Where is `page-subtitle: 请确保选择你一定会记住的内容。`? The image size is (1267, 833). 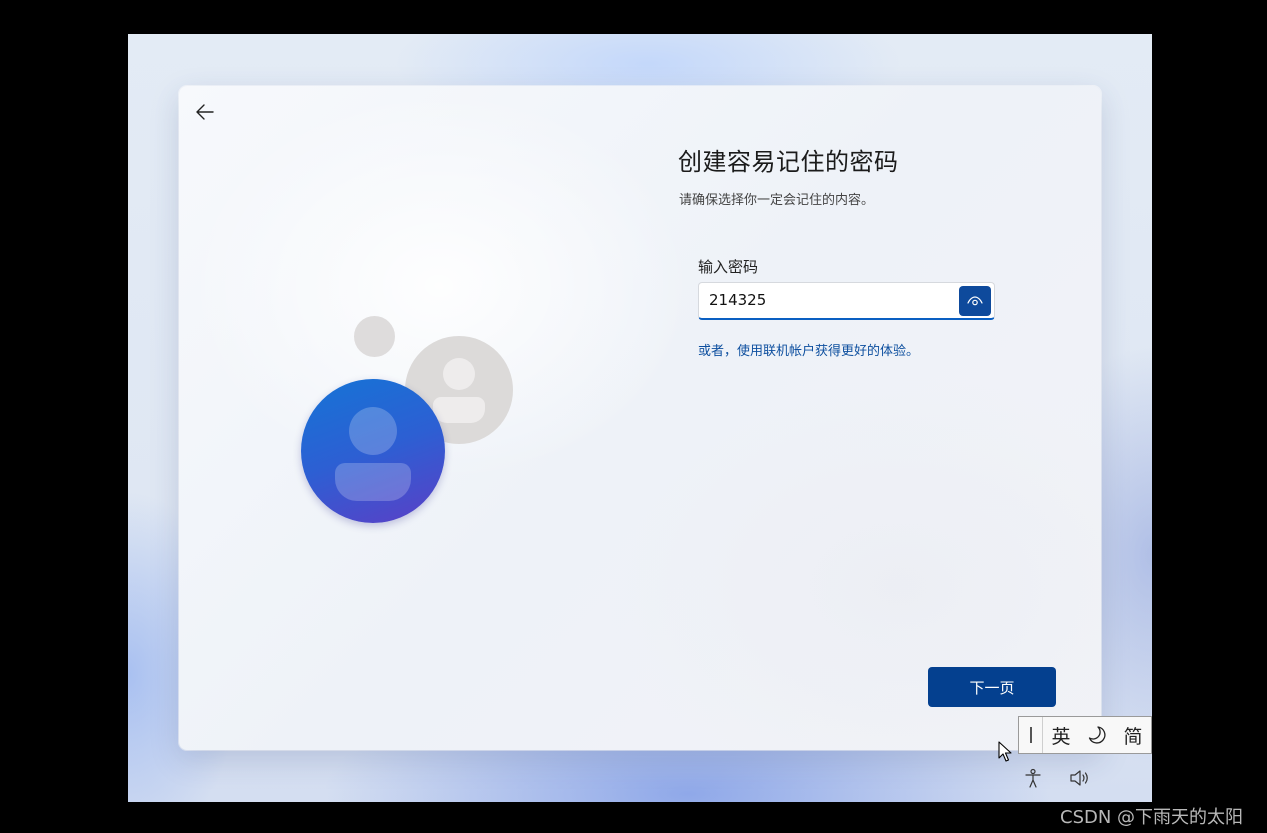
page-subtitle: 请确保选择你一定会记住的内容。 is located at coordinates (777, 200).